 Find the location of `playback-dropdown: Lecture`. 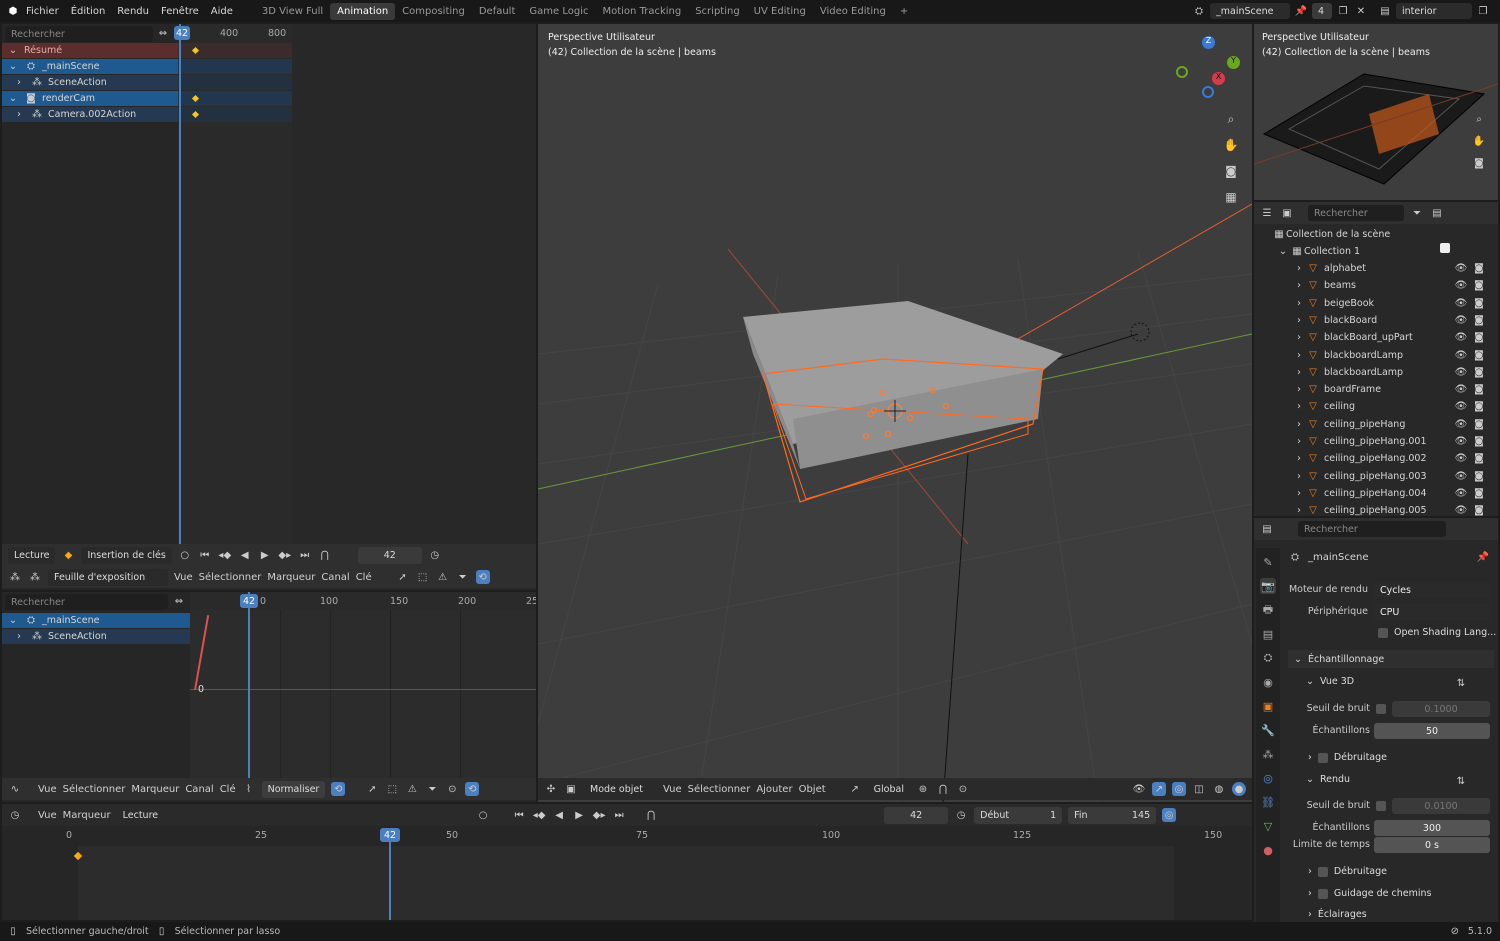

playback-dropdown: Lecture is located at coordinates (32, 555).